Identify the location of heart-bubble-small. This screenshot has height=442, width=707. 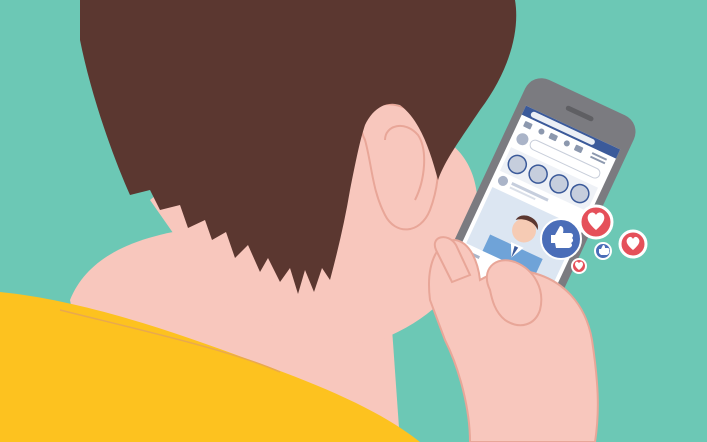
(579, 266).